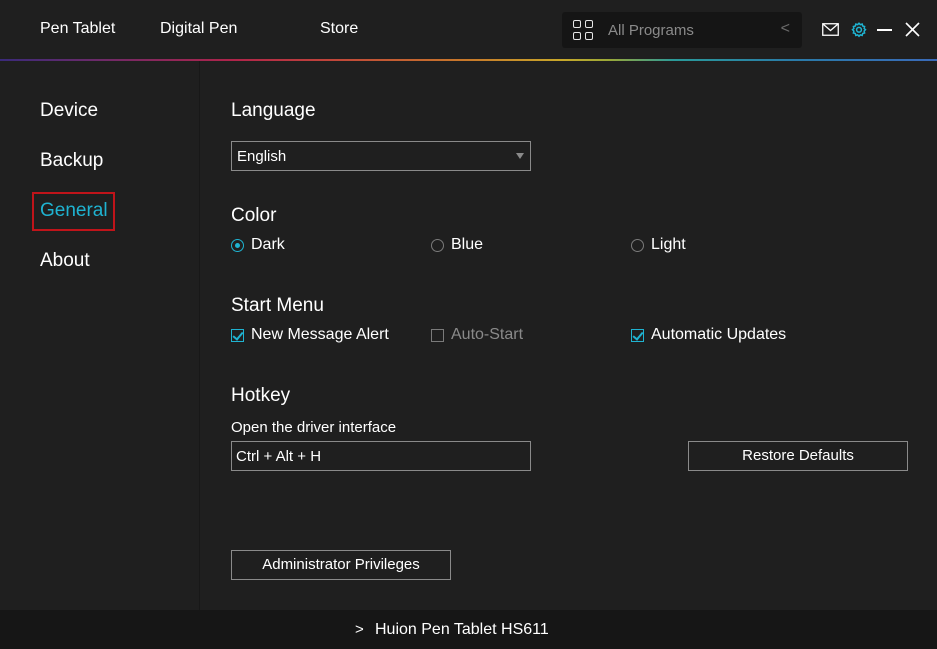 This screenshot has width=937, height=649. Describe the element at coordinates (583, 30) in the screenshot. I see `grid-icon` at that location.